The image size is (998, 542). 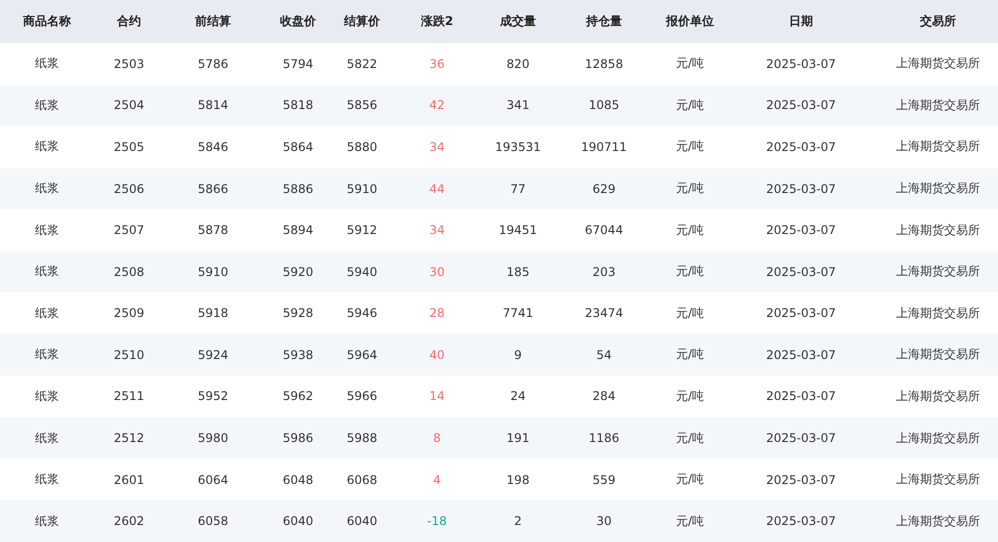 What do you see at coordinates (298, 21) in the screenshot?
I see `column-header: 收盘价` at bounding box center [298, 21].